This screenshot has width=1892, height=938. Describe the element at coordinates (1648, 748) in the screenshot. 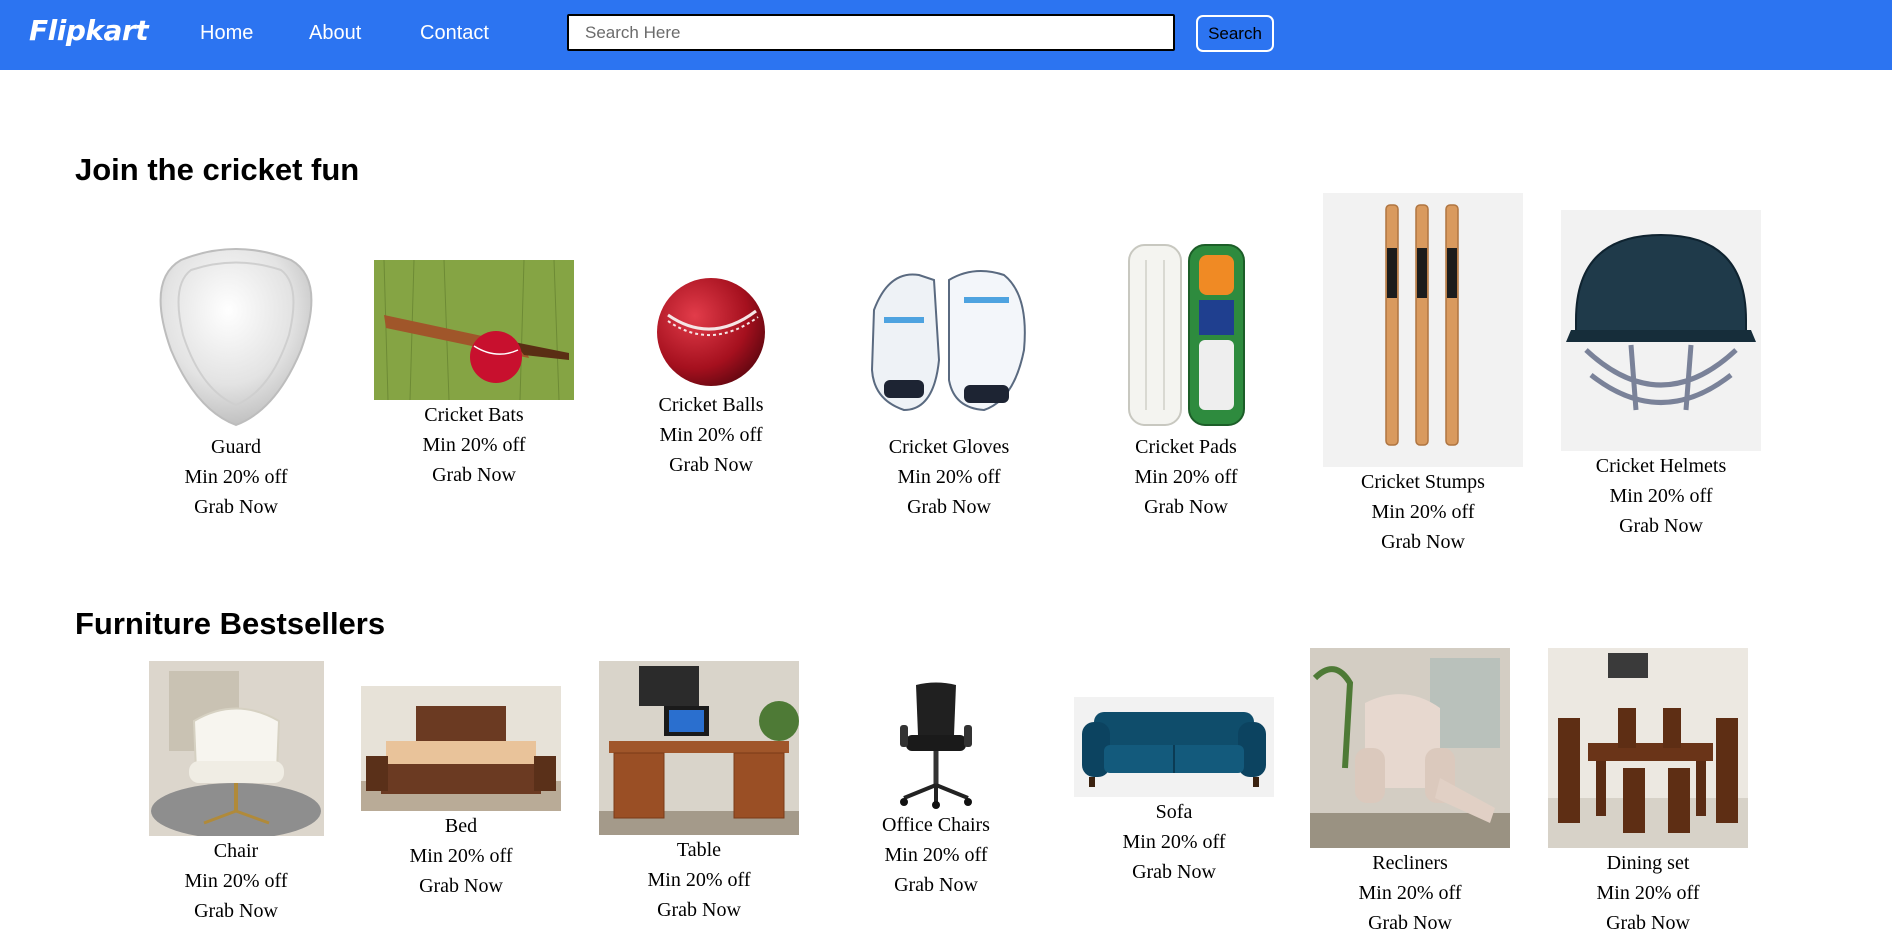

I see `dining-set-image` at that location.